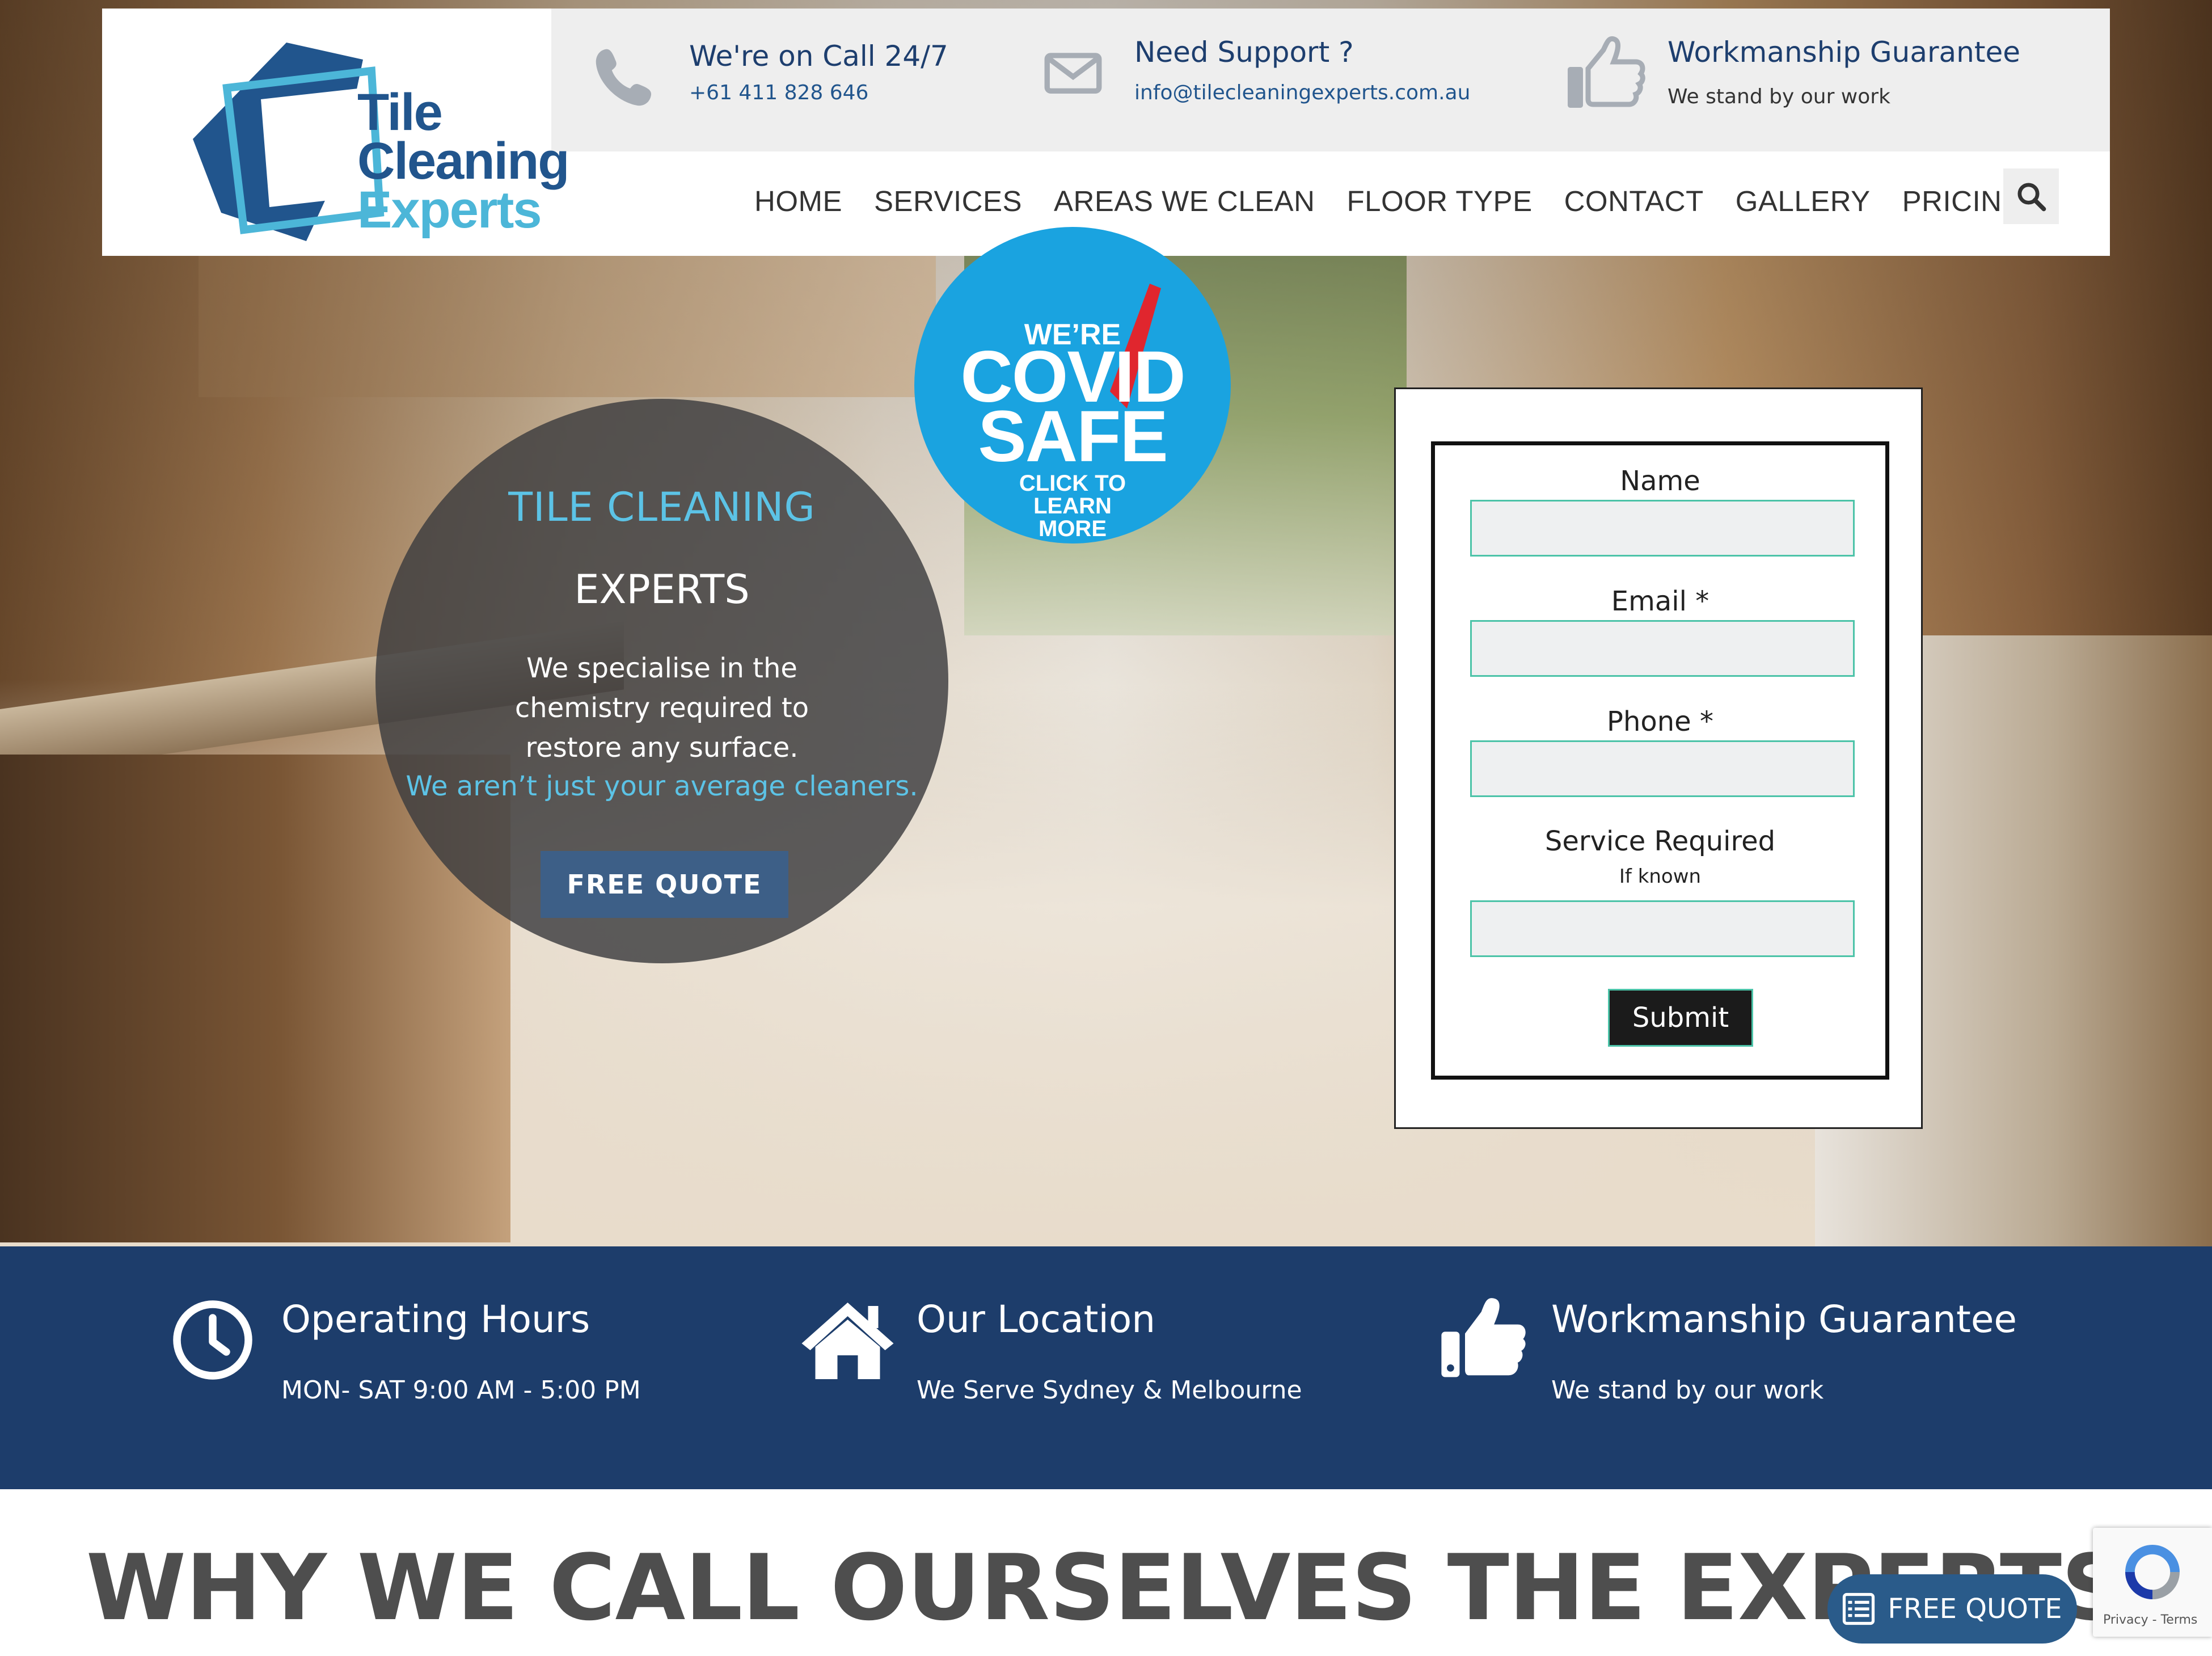  What do you see at coordinates (1784, 1319) in the screenshot?
I see `guarantee-band-title: Workmanship Guarantee` at bounding box center [1784, 1319].